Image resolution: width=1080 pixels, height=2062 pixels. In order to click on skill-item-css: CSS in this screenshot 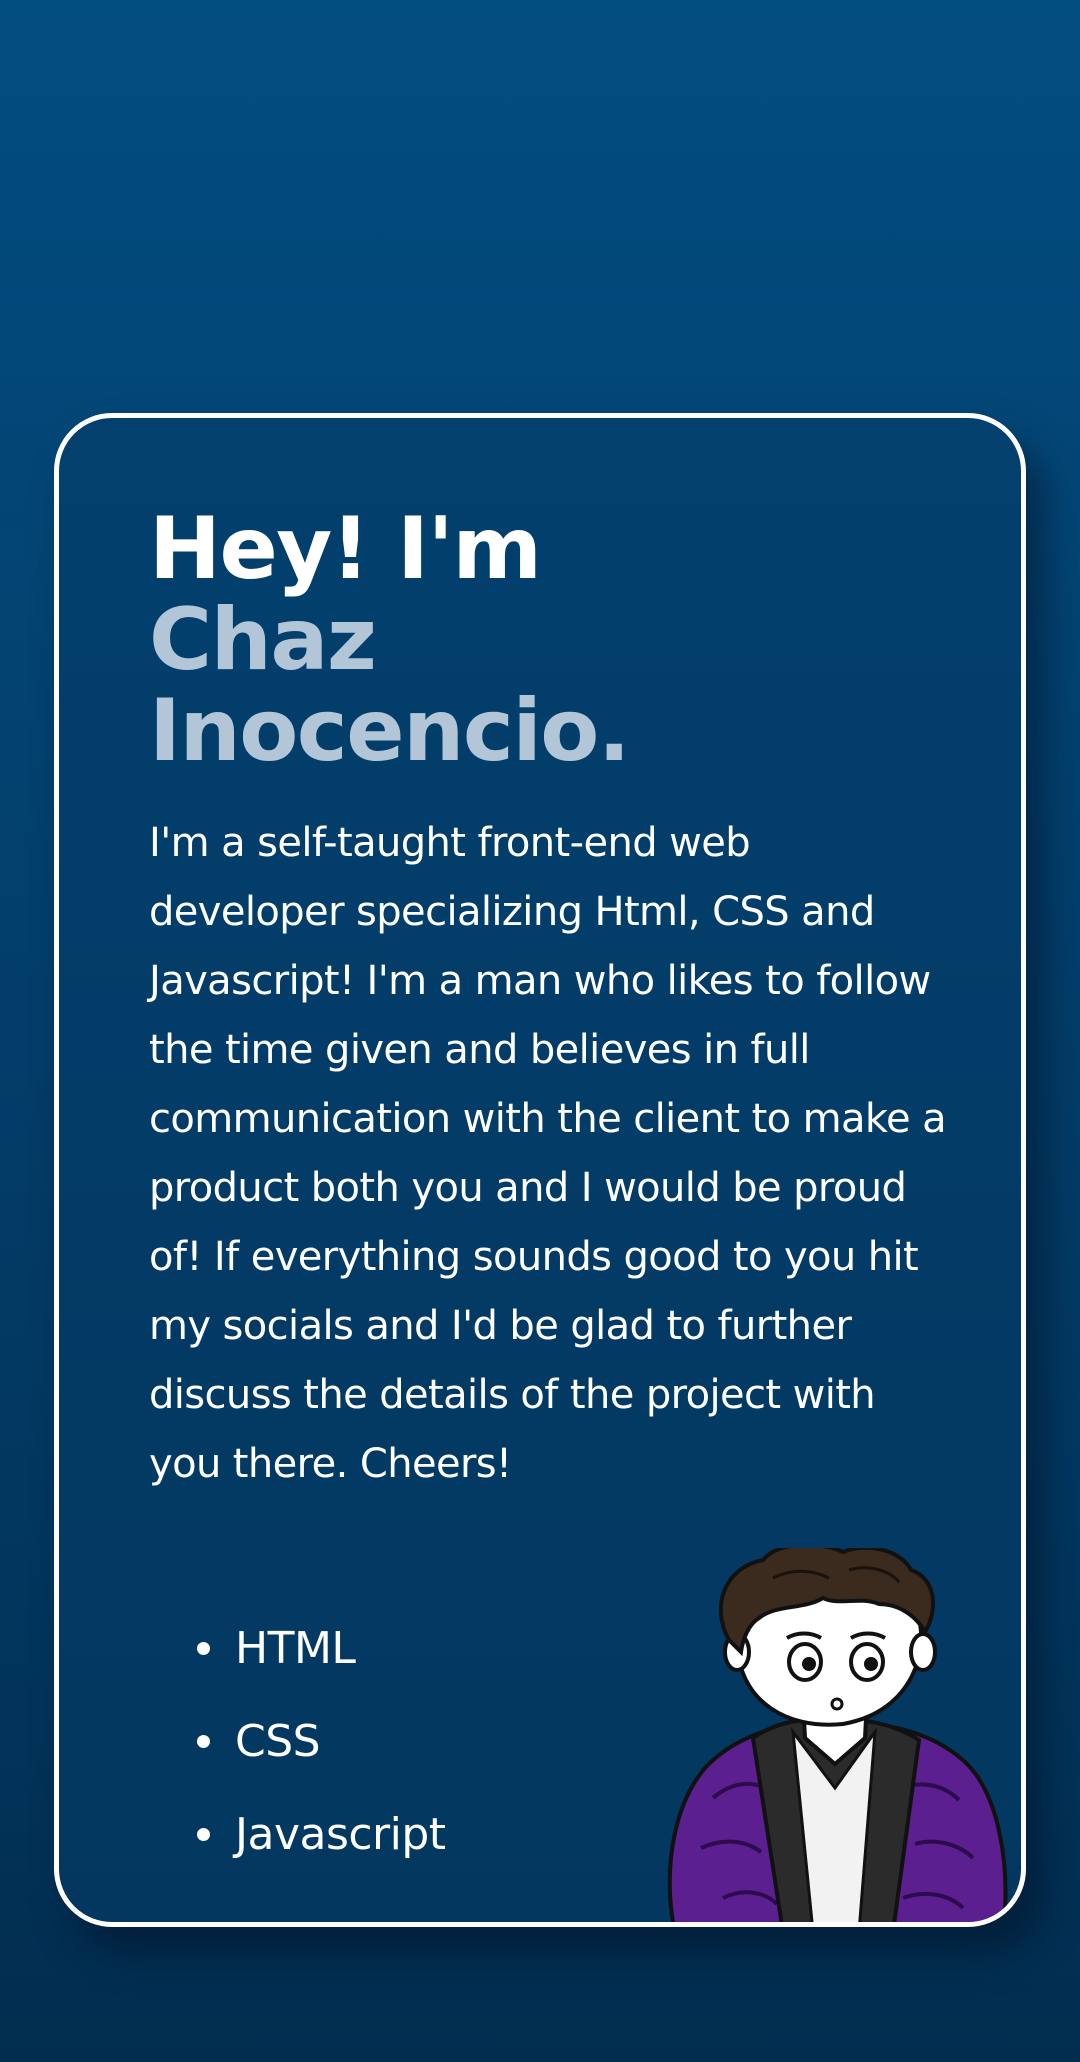, I will do `click(320, 1741)`.